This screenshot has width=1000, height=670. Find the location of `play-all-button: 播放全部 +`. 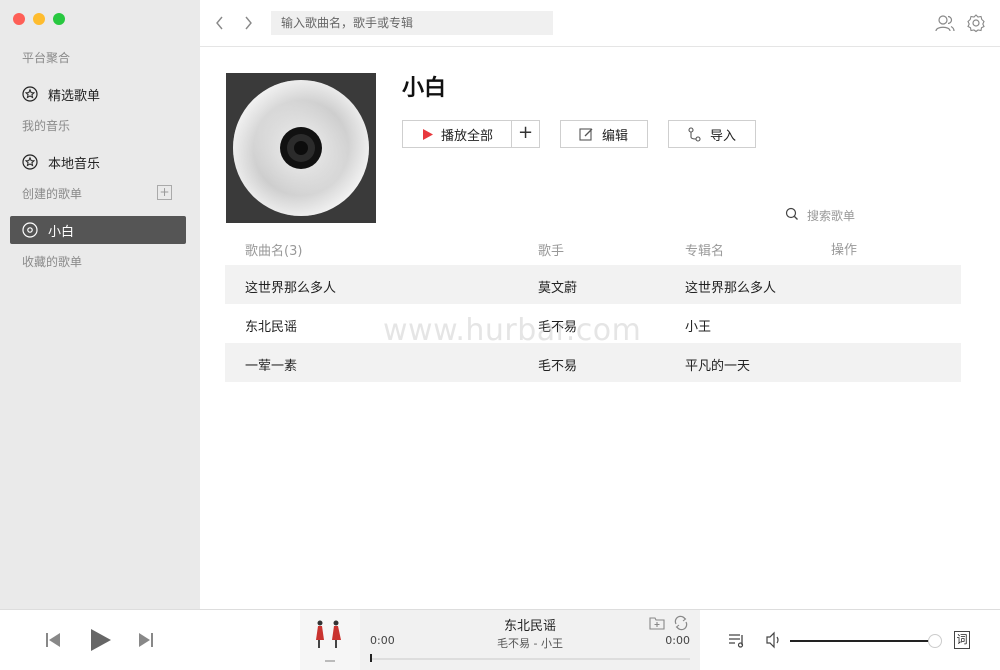

play-all-button: 播放全部 + is located at coordinates (471, 134).